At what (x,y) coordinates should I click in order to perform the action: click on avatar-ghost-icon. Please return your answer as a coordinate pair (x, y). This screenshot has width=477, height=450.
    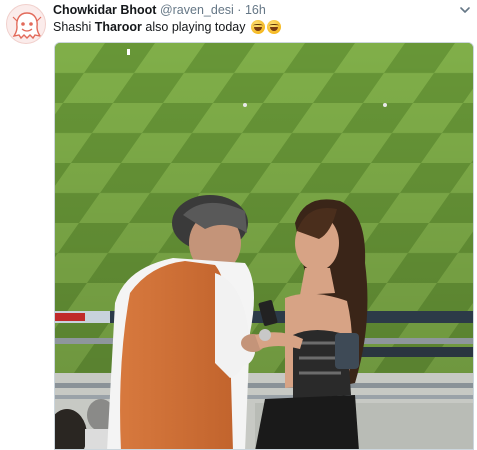
    Looking at the image, I should click on (27, 26).